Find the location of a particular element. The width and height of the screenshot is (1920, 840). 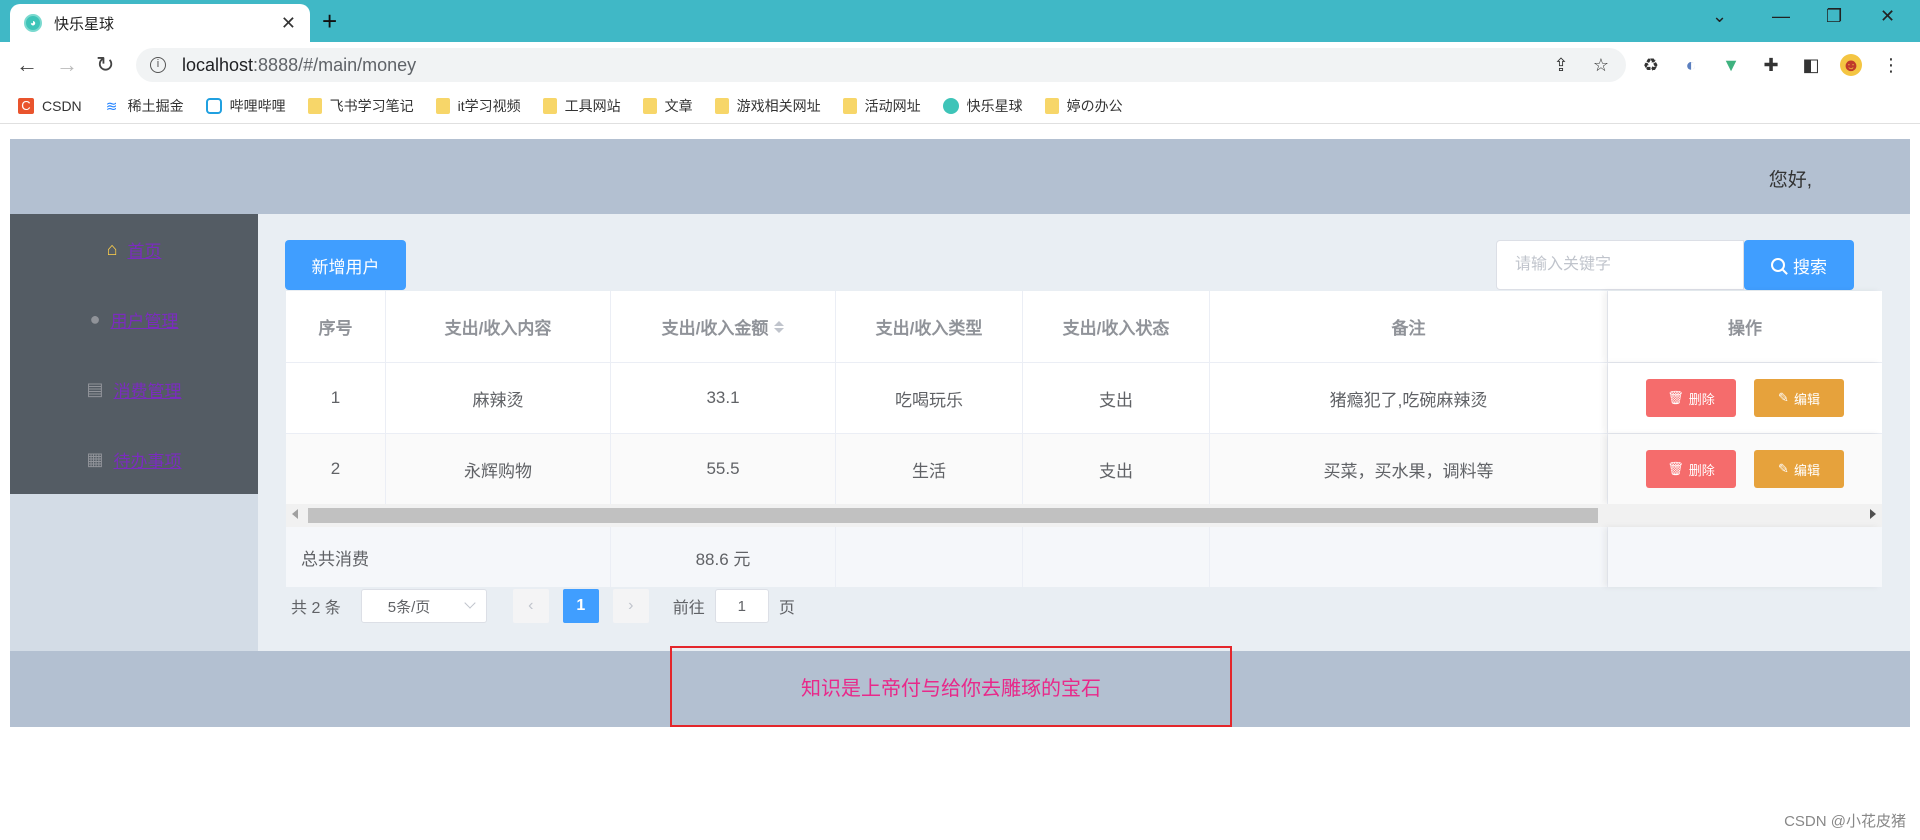

scroll-right-icon is located at coordinates (1873, 514).